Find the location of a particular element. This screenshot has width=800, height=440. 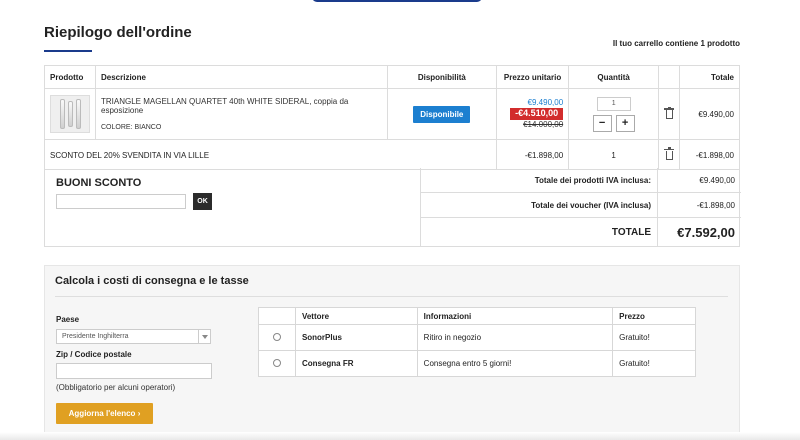

price-discount-badge: -€4.510,00 is located at coordinates (537, 114).